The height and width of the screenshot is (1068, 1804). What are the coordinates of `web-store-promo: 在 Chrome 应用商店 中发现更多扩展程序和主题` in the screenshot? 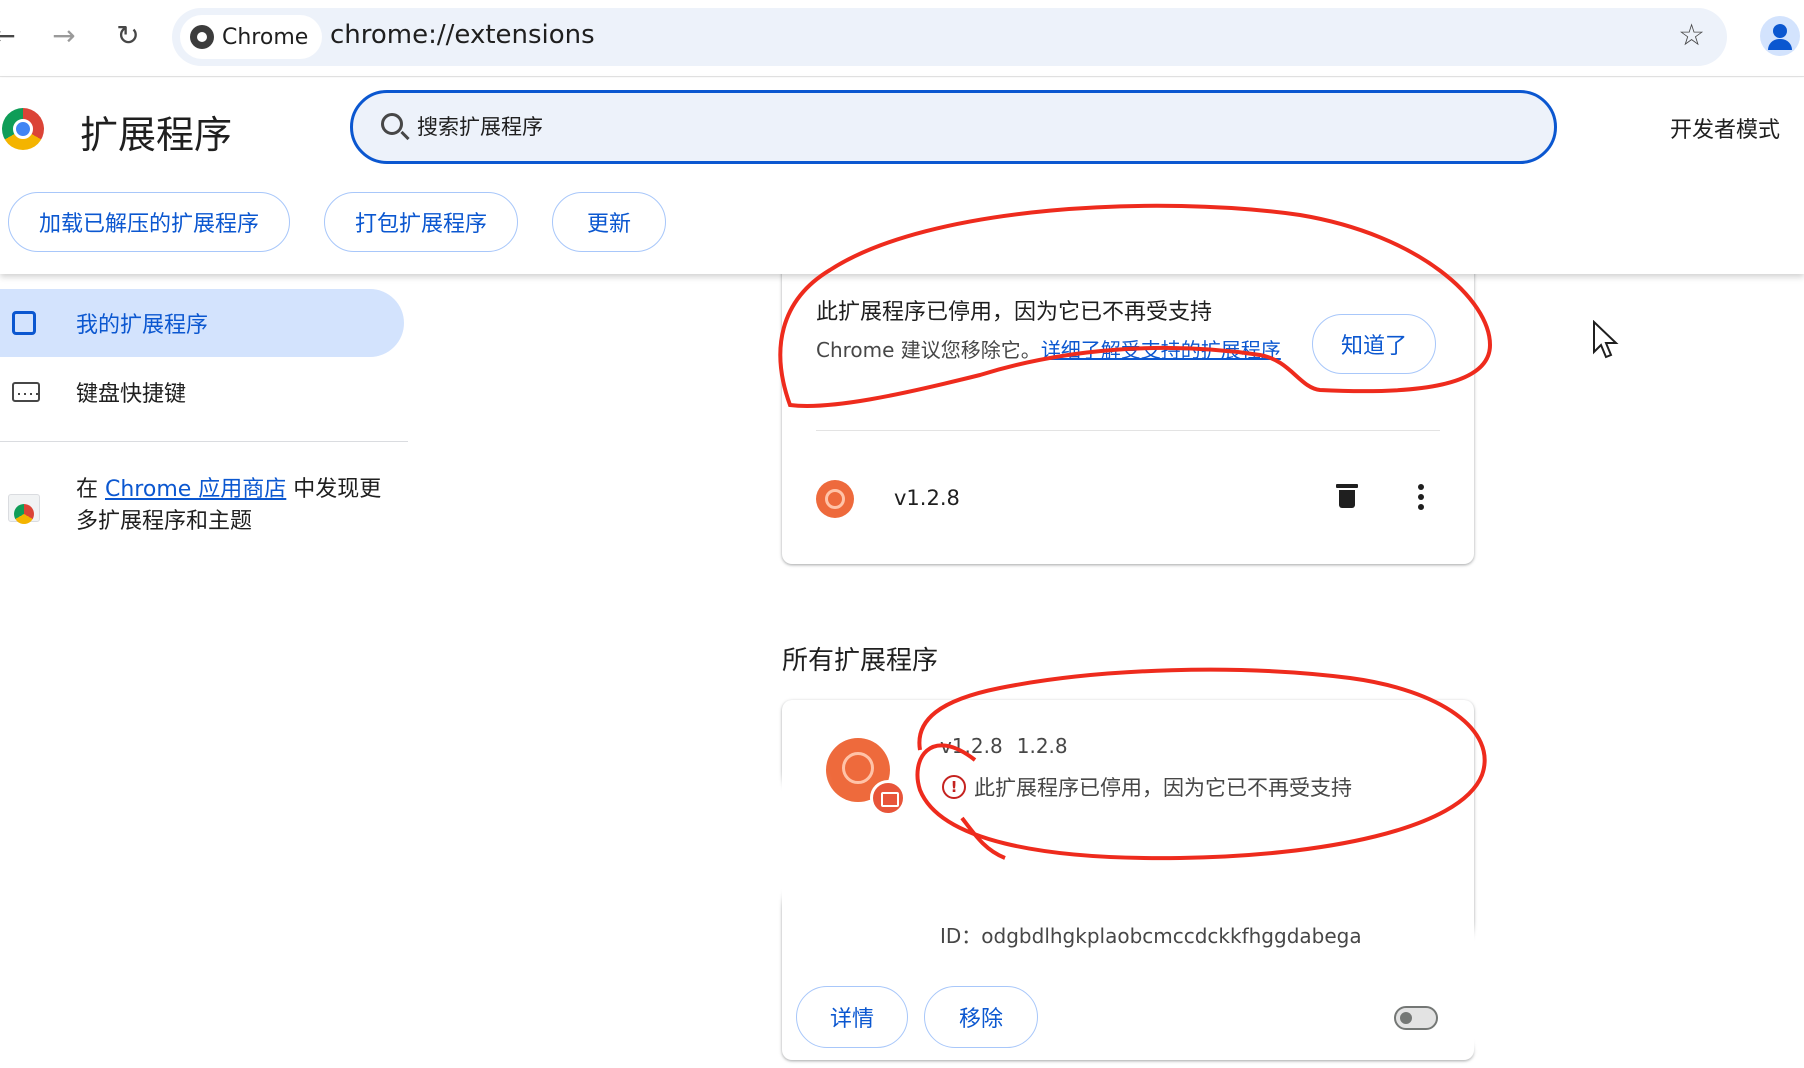 It's located at (229, 505).